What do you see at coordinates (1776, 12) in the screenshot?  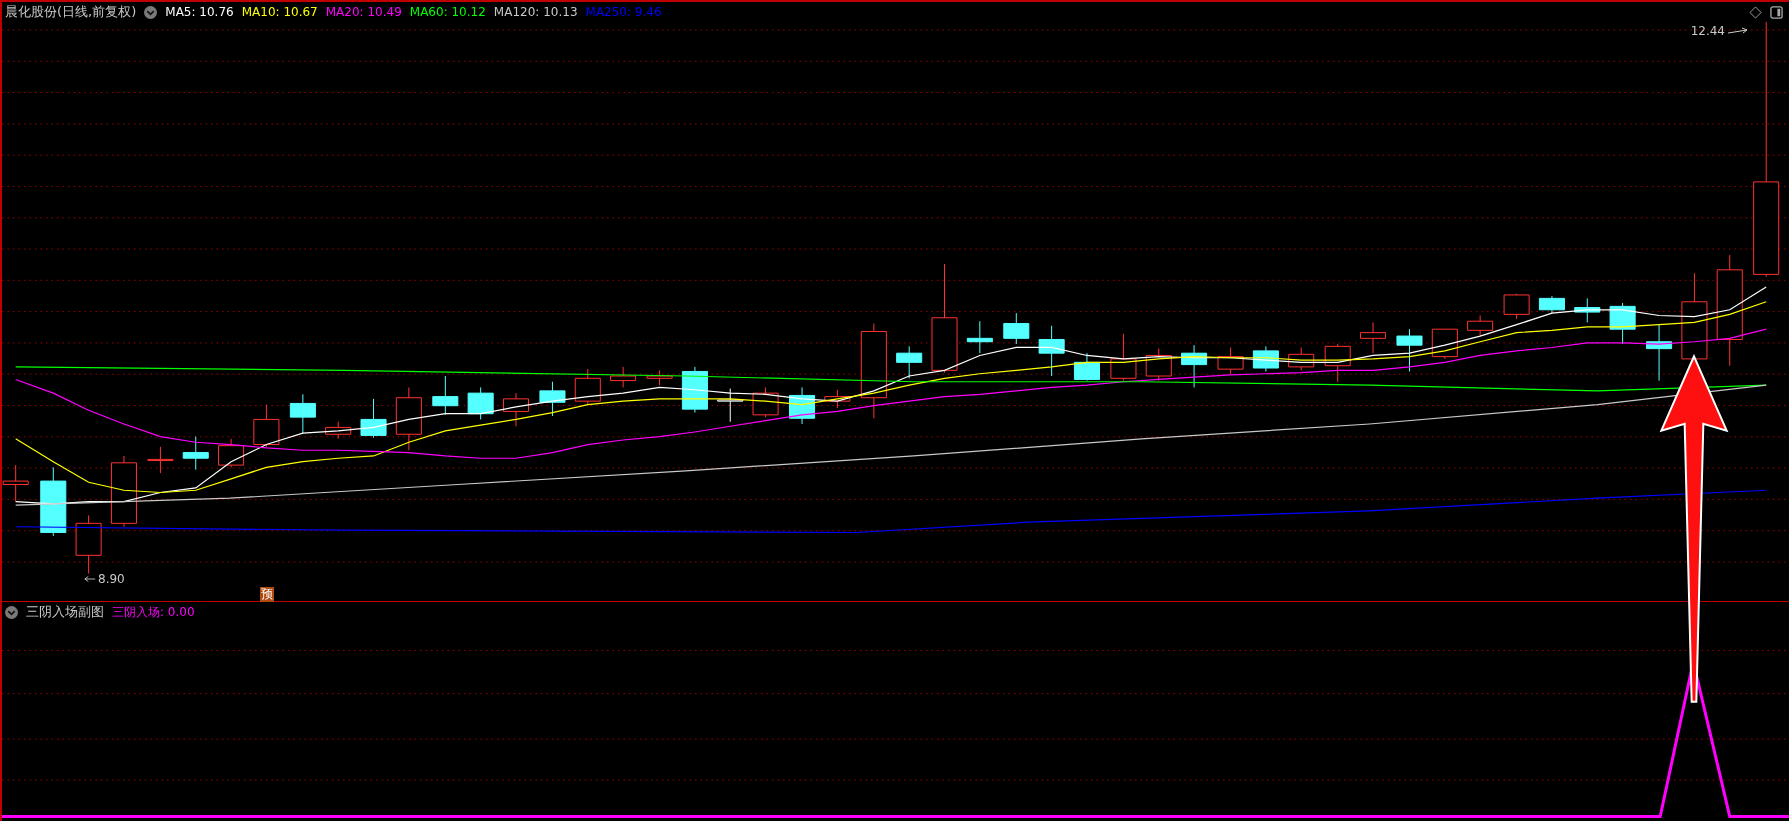 I see `panel-toggle-icon` at bounding box center [1776, 12].